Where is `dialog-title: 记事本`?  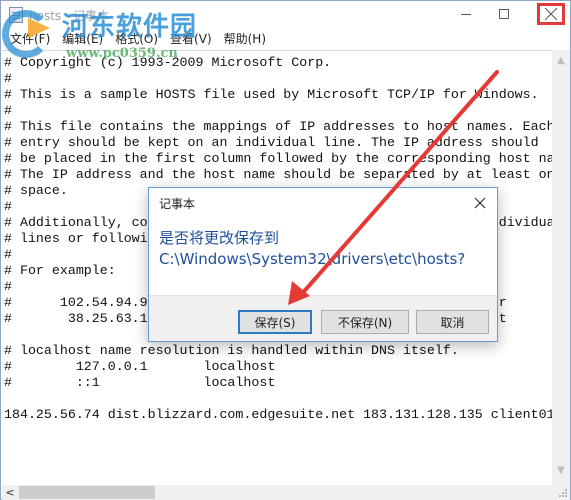
dialog-title: 记事本 is located at coordinates (177, 204).